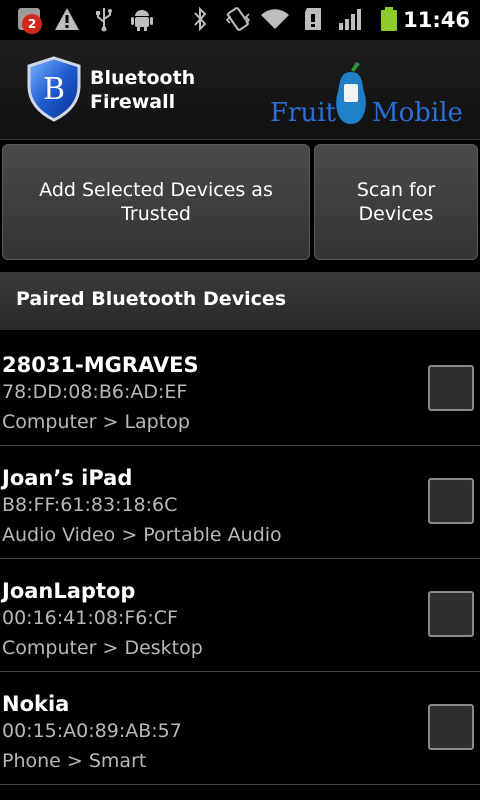 This screenshot has height=800, width=480. What do you see at coordinates (142, 19) in the screenshot?
I see `android-debug-icon` at bounding box center [142, 19].